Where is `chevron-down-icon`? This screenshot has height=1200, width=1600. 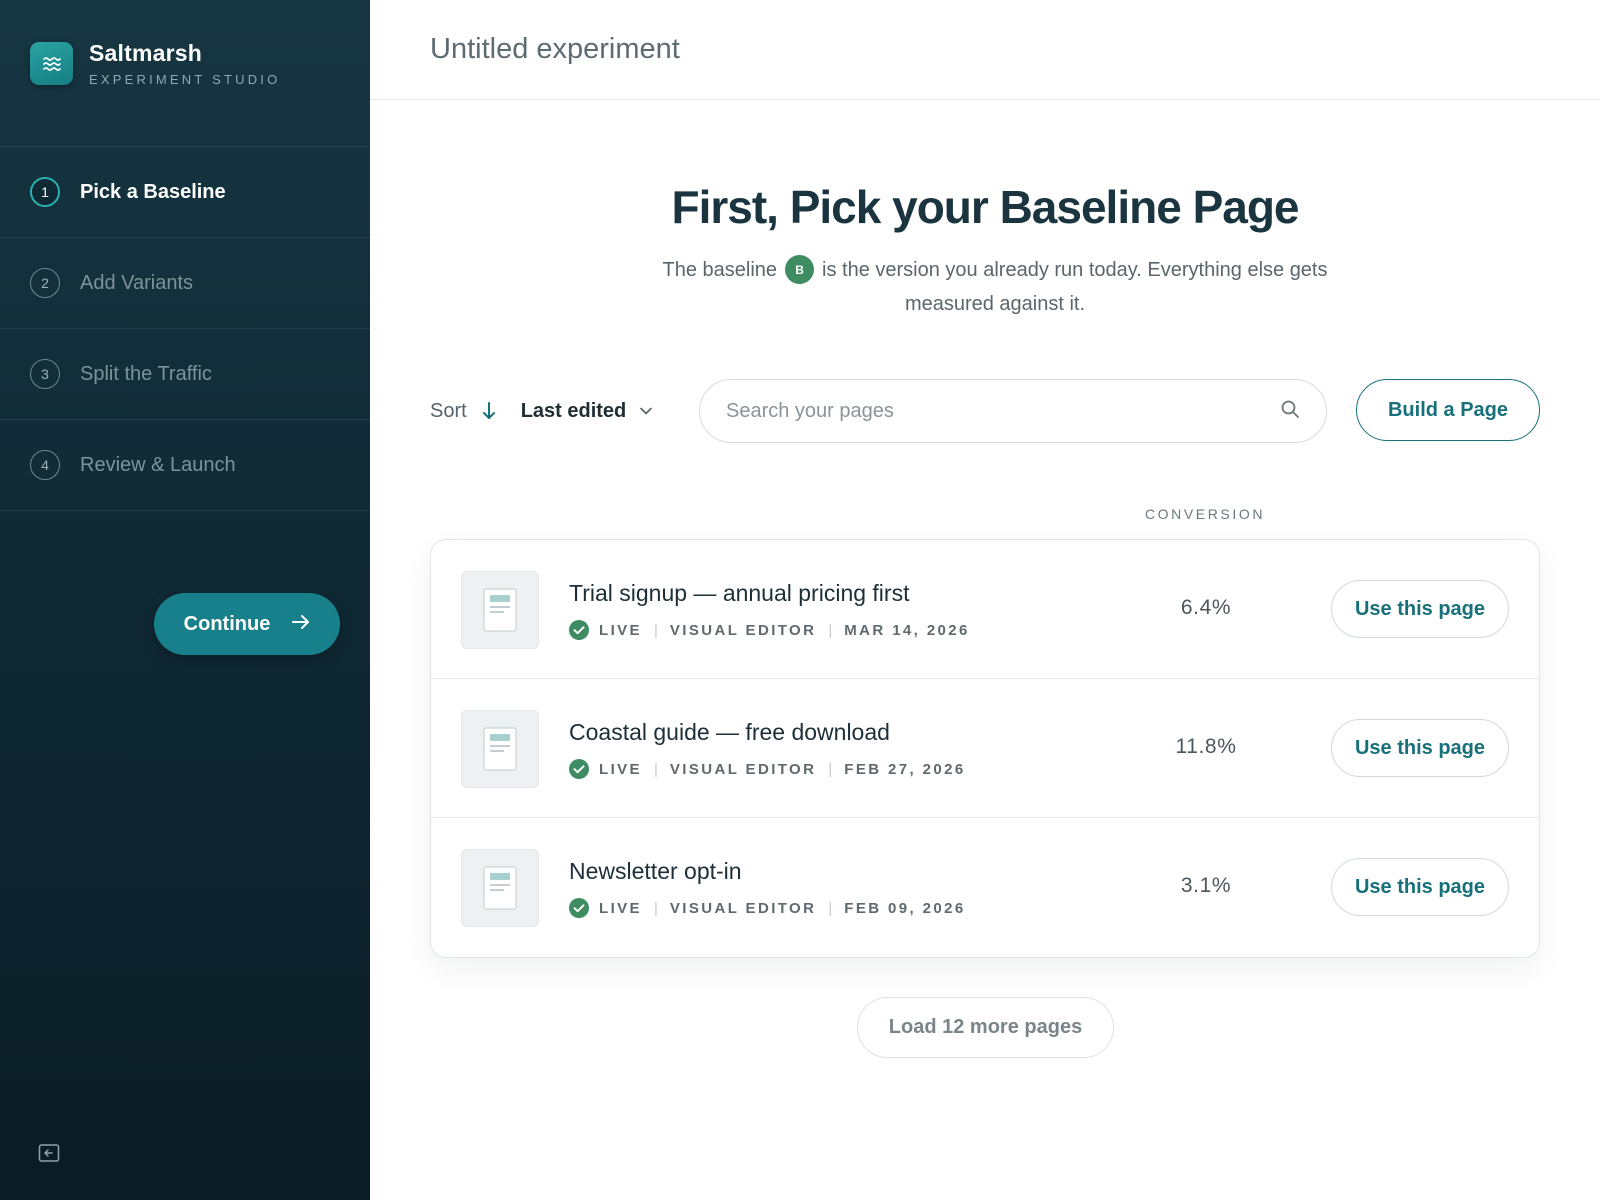 chevron-down-icon is located at coordinates (646, 411).